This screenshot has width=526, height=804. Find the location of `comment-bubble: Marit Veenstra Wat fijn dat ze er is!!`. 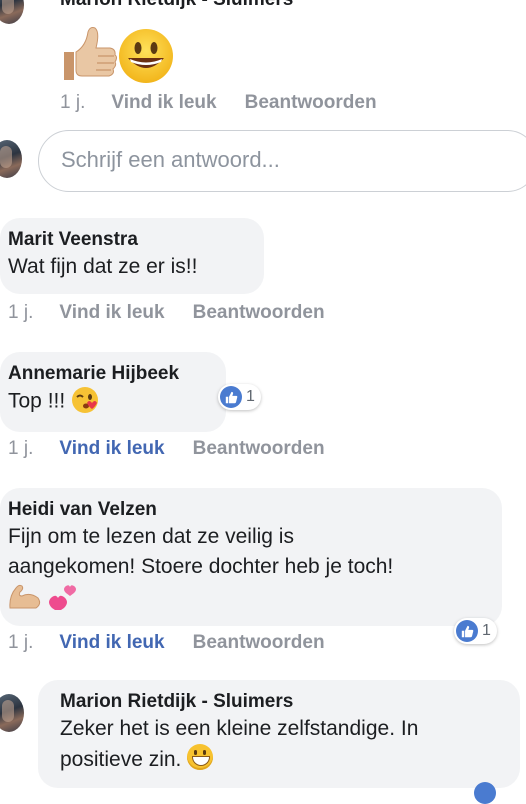

comment-bubble: Marit Veenstra Wat fijn dat ze er is!! is located at coordinates (132, 256).